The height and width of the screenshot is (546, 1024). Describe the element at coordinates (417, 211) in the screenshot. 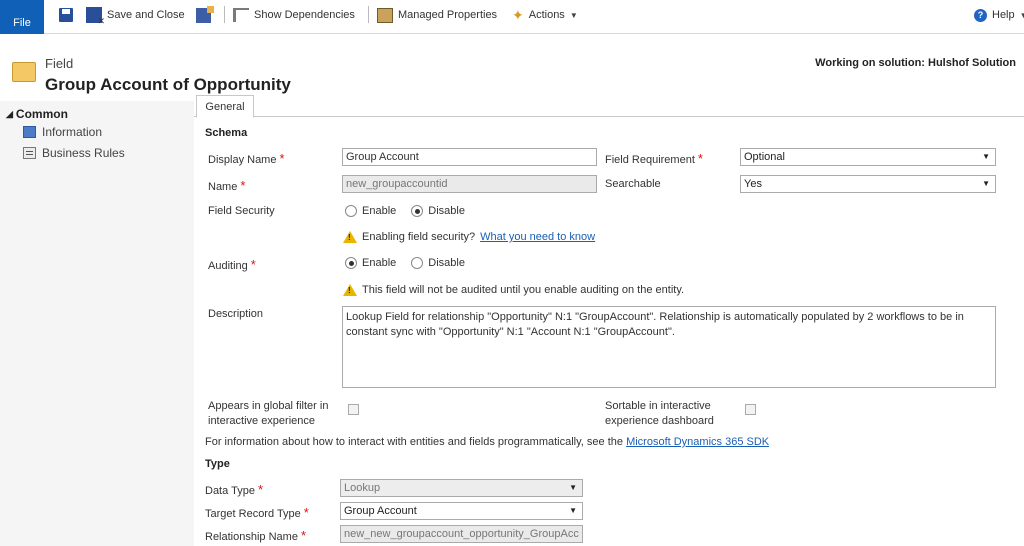

I see `field-security-disable-radio` at that location.